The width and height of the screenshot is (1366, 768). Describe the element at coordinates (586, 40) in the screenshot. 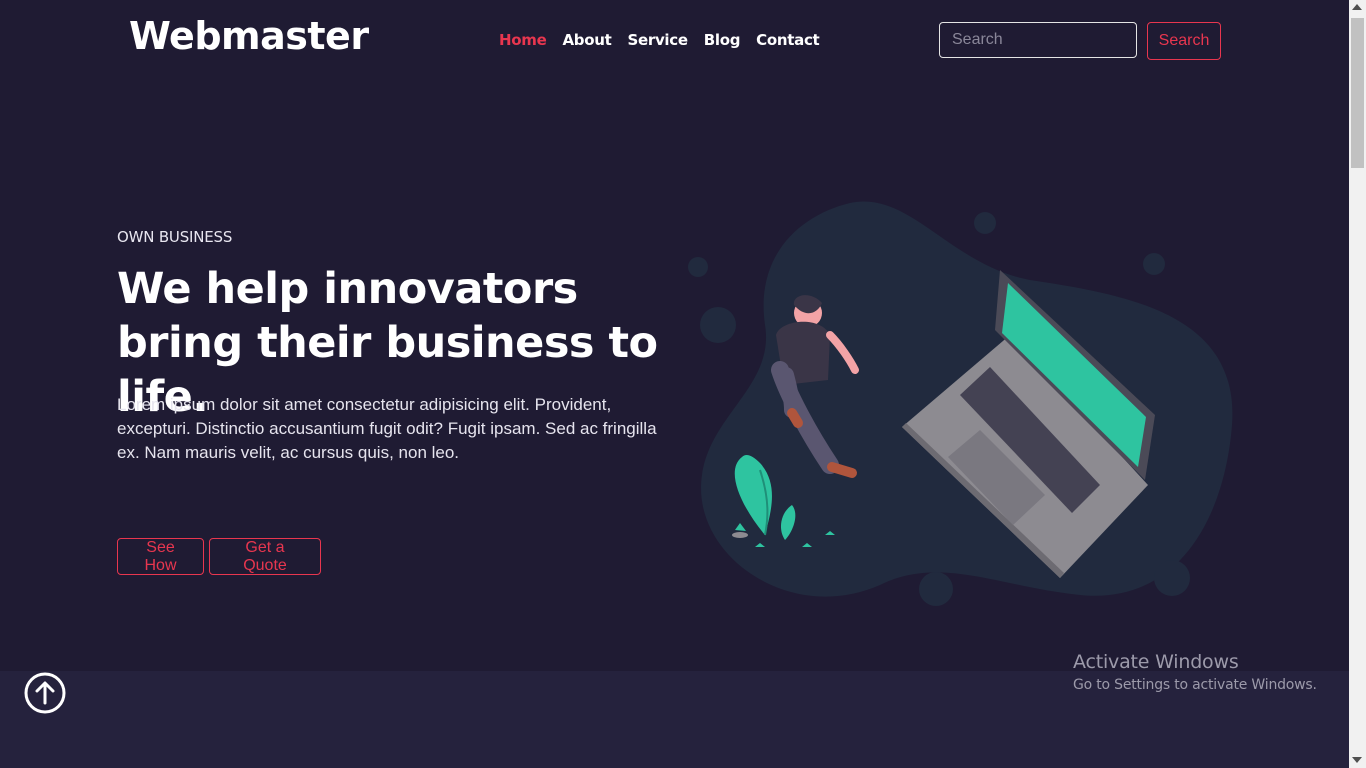

I see `nav-about: About` at that location.